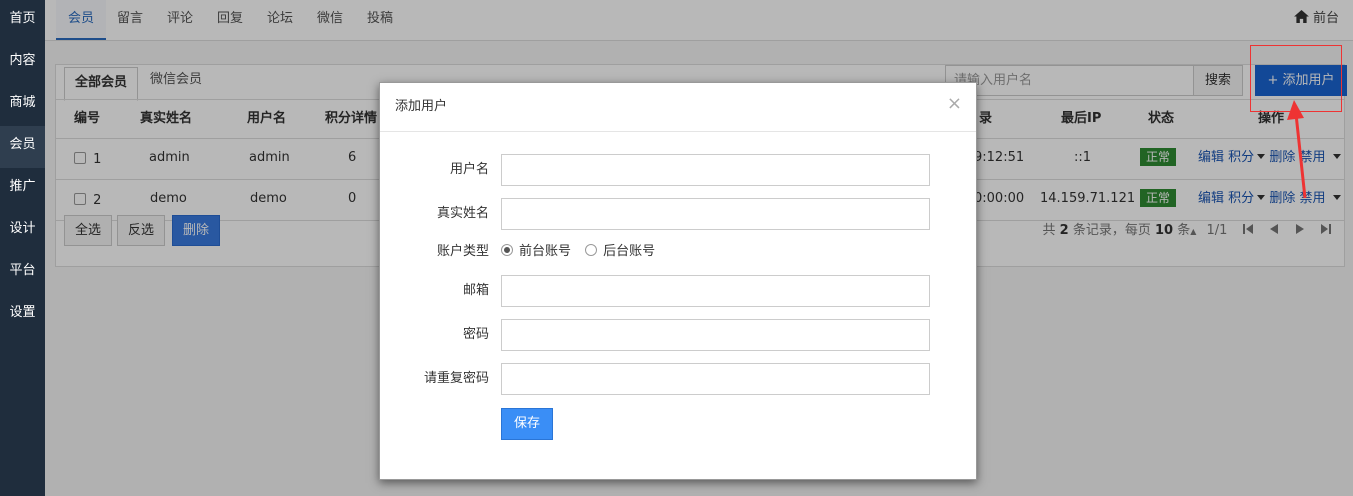 This screenshot has height=496, width=1353. I want to click on radio-back-account: 后台账号, so click(620, 251).